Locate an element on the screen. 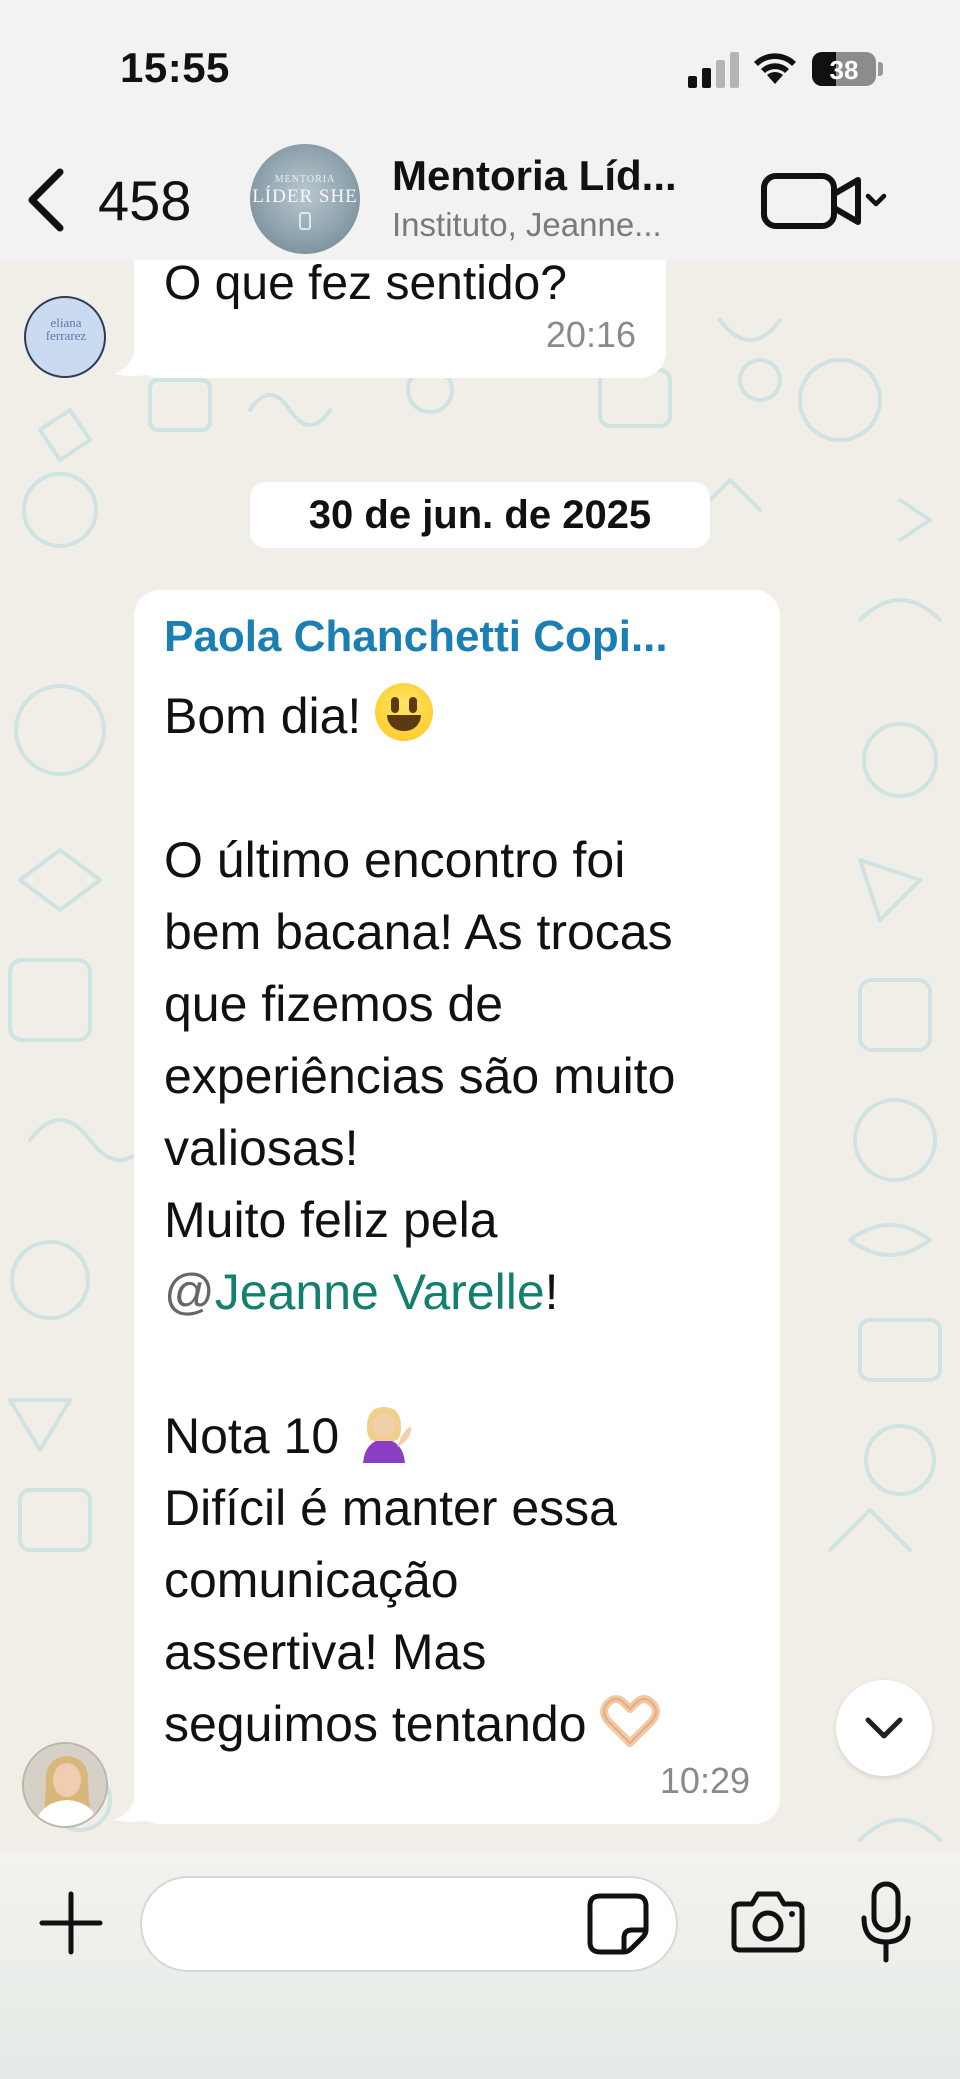 Image resolution: width=960 pixels, height=2079 pixels. plus-icon is located at coordinates (71, 1923).